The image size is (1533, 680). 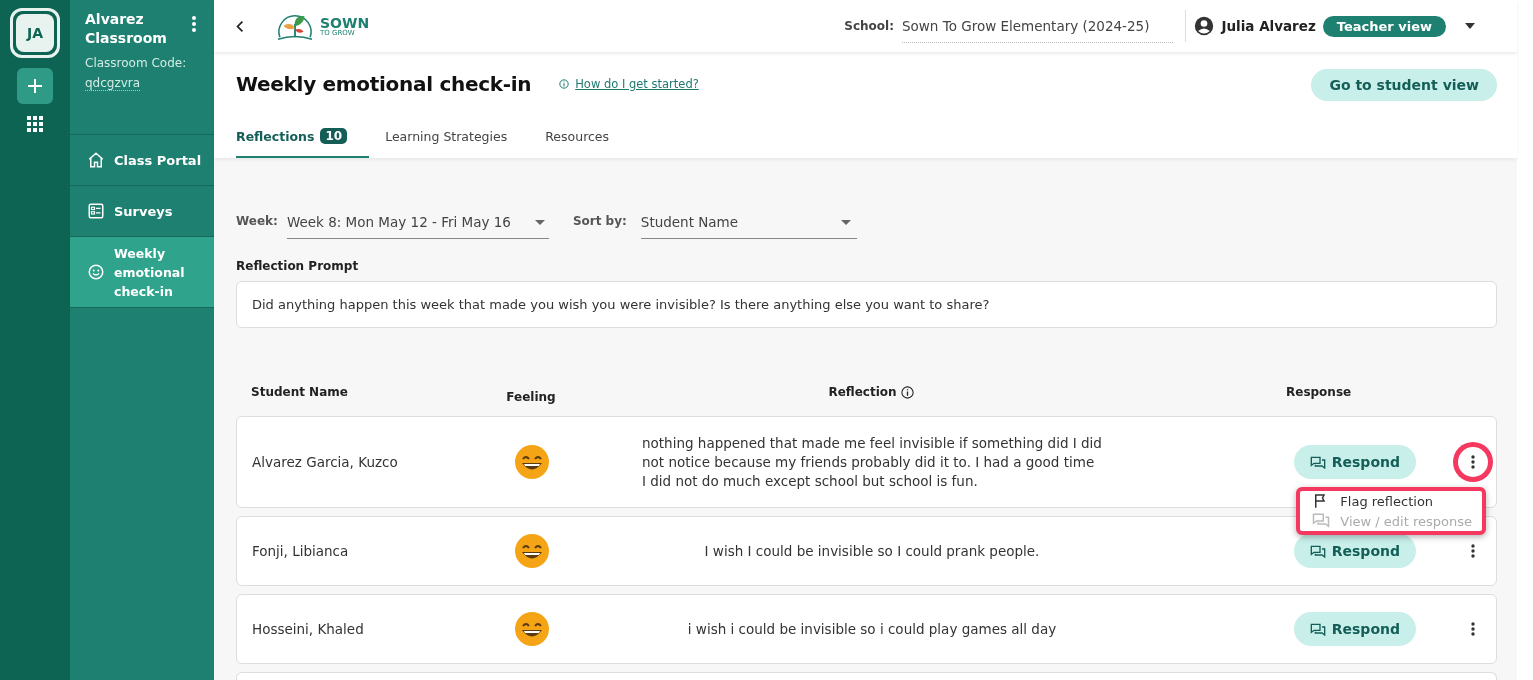 I want to click on chevron-left-icon, so click(x=240, y=26).